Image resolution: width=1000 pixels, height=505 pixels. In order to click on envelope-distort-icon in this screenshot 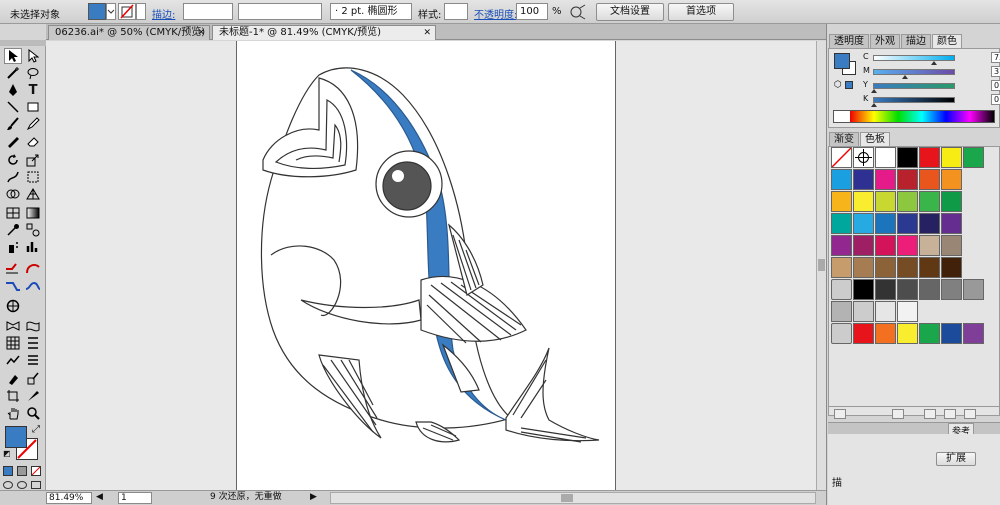, I will do `click(13, 326)`.